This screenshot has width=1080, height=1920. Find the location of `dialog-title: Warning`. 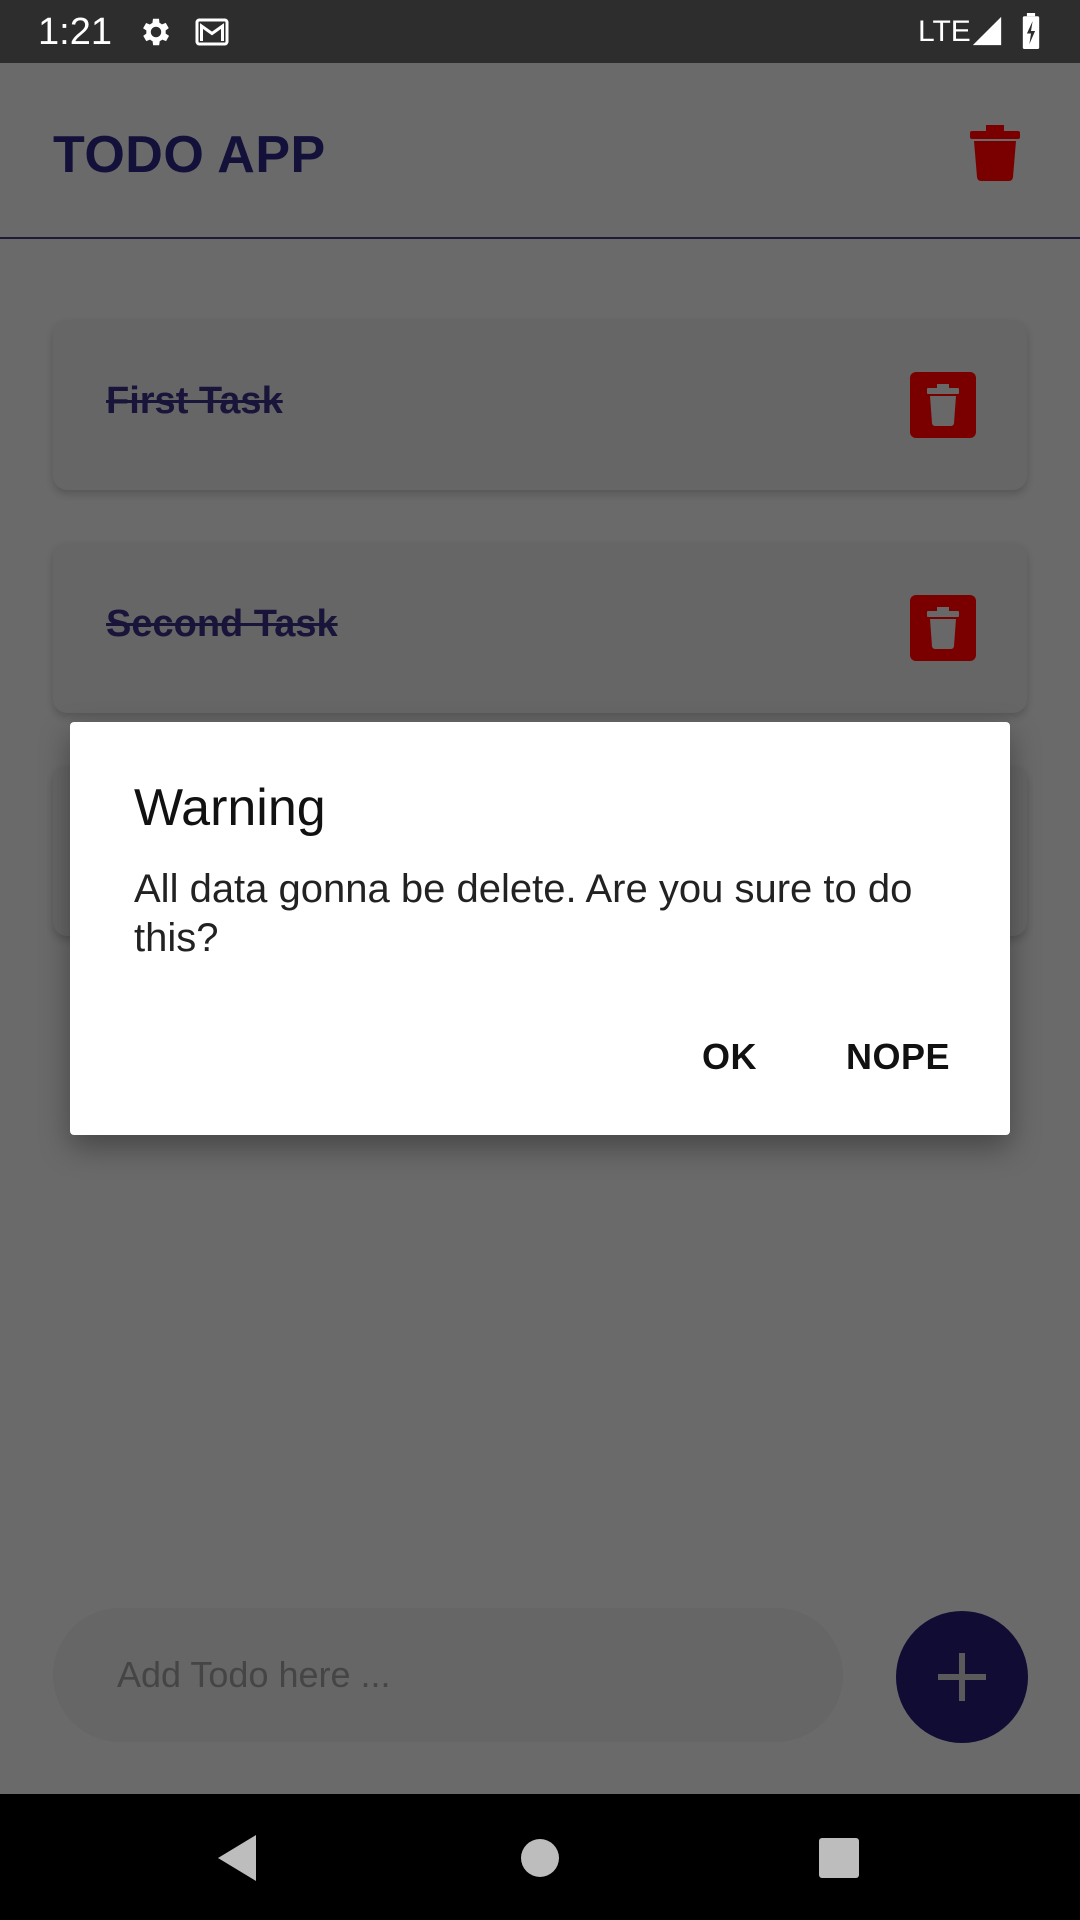

dialog-title: Warning is located at coordinates (230, 808).